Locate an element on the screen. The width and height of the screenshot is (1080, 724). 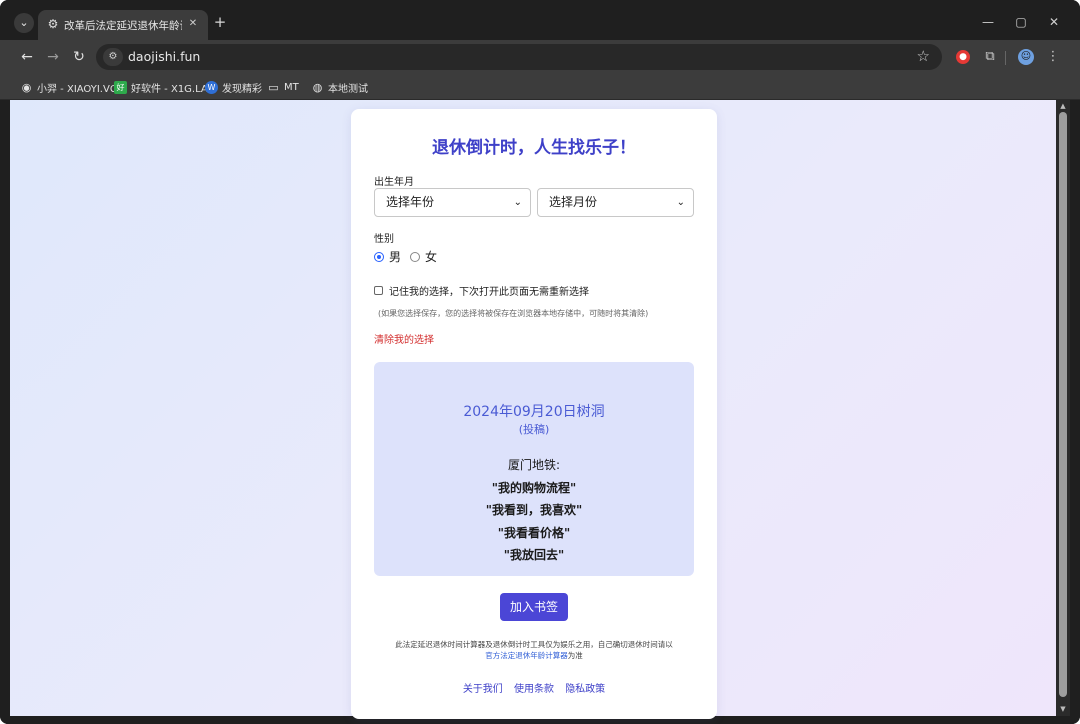
gender-male-radio is located at coordinates (379, 256).